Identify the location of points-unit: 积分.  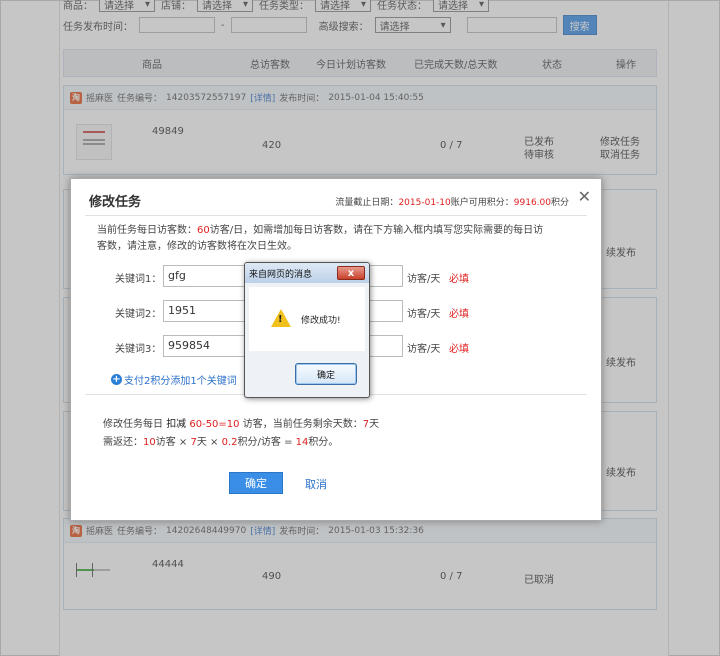
(559, 203).